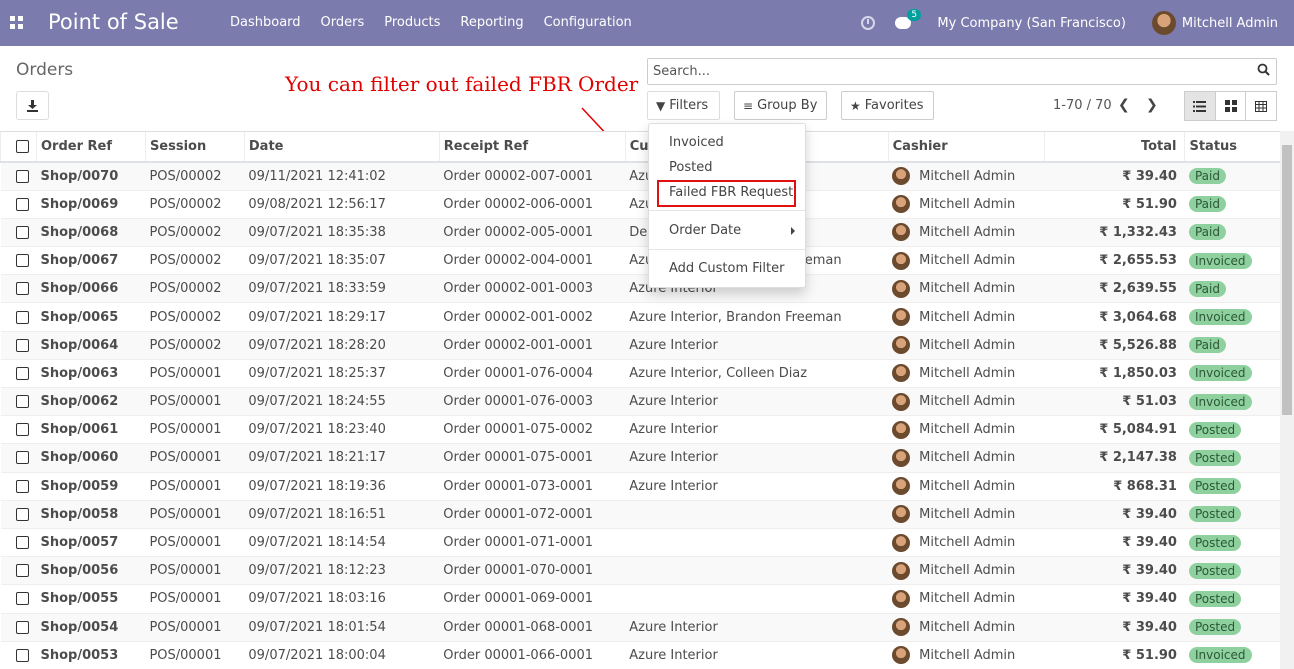 Image resolution: width=1294 pixels, height=669 pixels. What do you see at coordinates (265, 22) in the screenshot?
I see `menu-item-dashboard: Dashboard` at bounding box center [265, 22].